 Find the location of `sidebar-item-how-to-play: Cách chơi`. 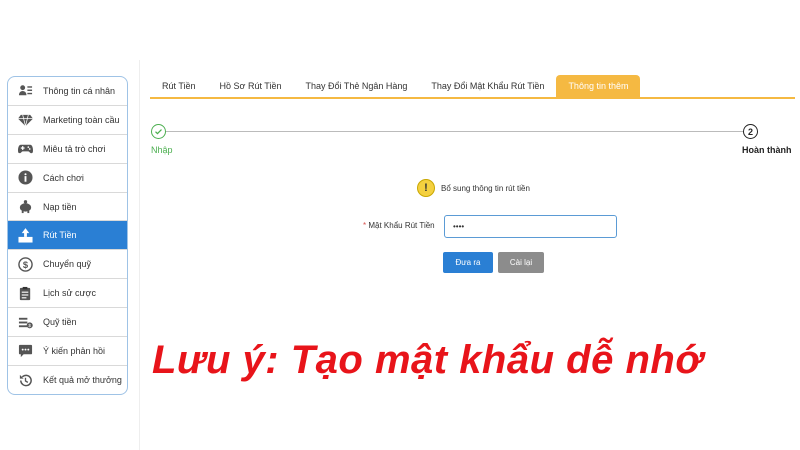

sidebar-item-how-to-play: Cách chơi is located at coordinates (67, 178).